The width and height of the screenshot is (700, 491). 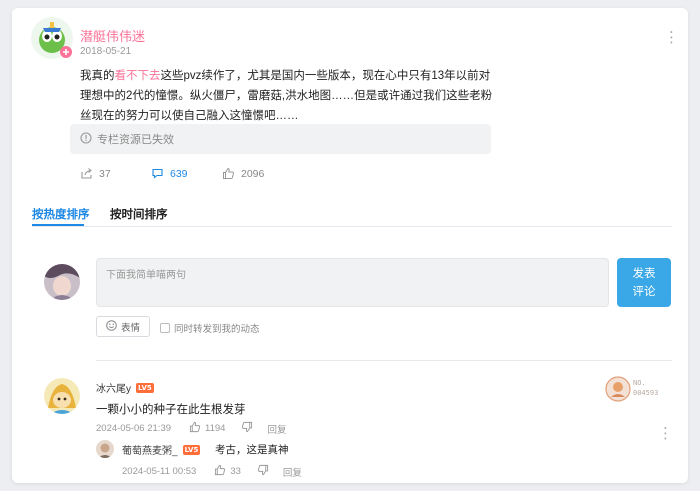 What do you see at coordinates (106, 51) in the screenshot?
I see `post-date: 2018-05-21` at bounding box center [106, 51].